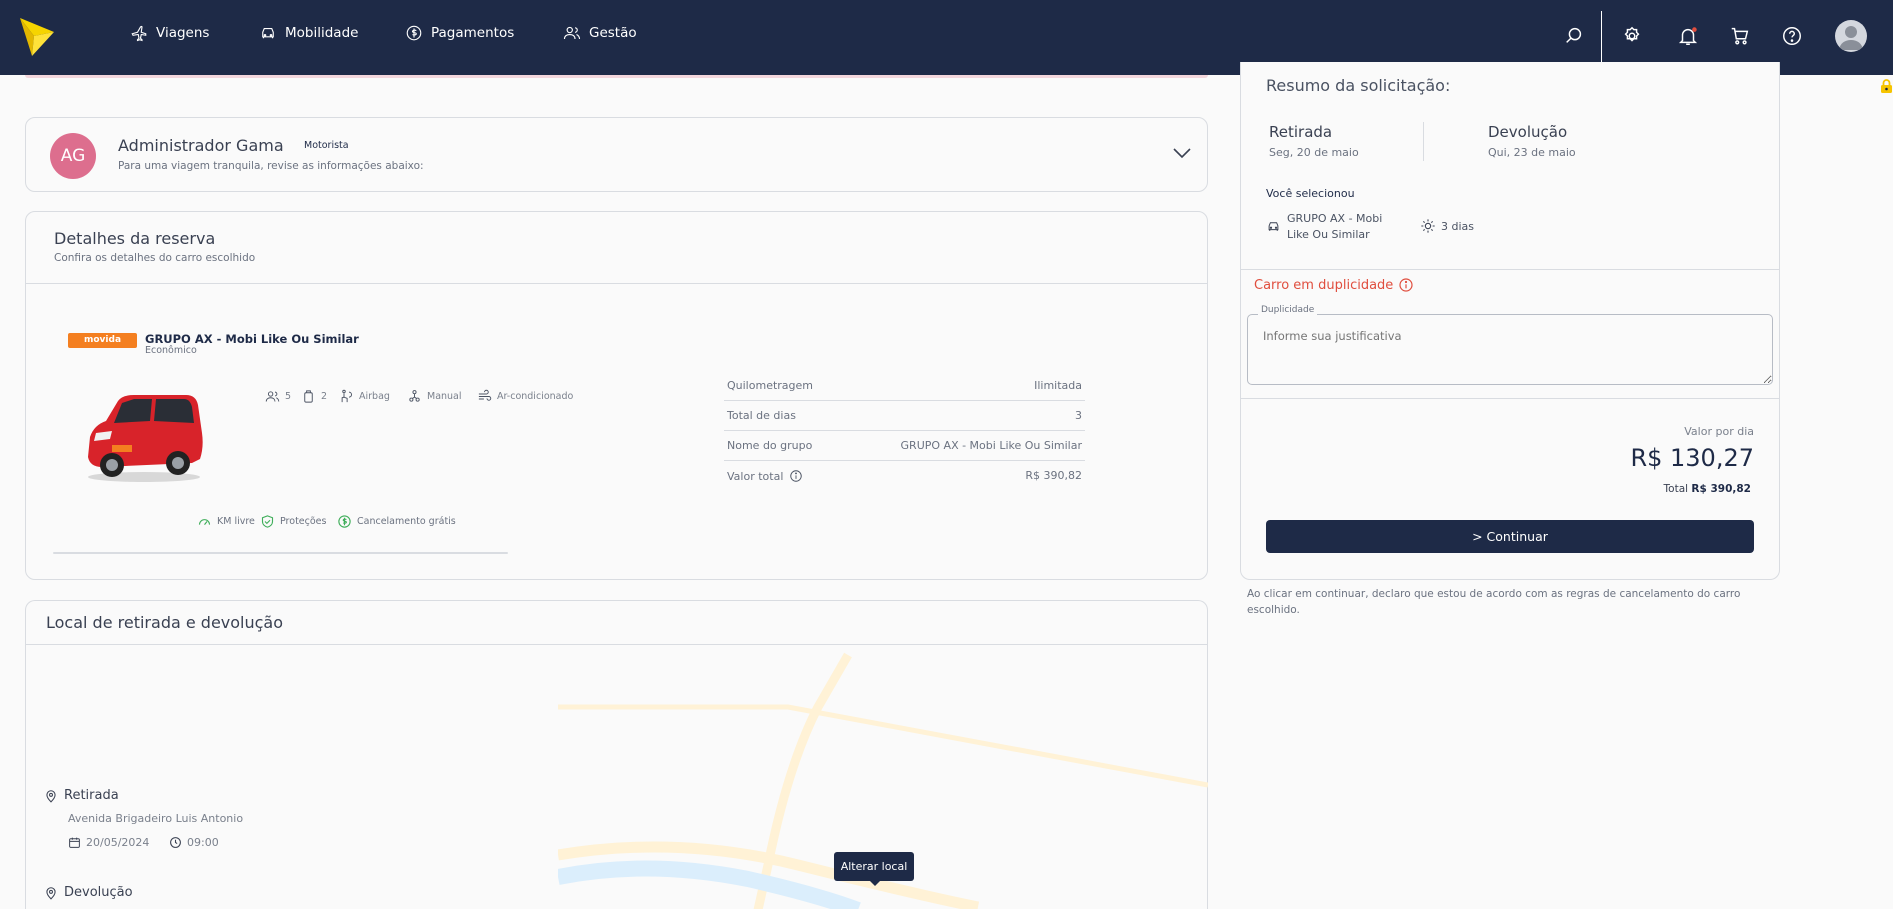 This screenshot has width=1893, height=909. Describe the element at coordinates (156, 818) in the screenshot. I see `pickup-address: Avenida Brigadeiro Luis Antonio` at that location.